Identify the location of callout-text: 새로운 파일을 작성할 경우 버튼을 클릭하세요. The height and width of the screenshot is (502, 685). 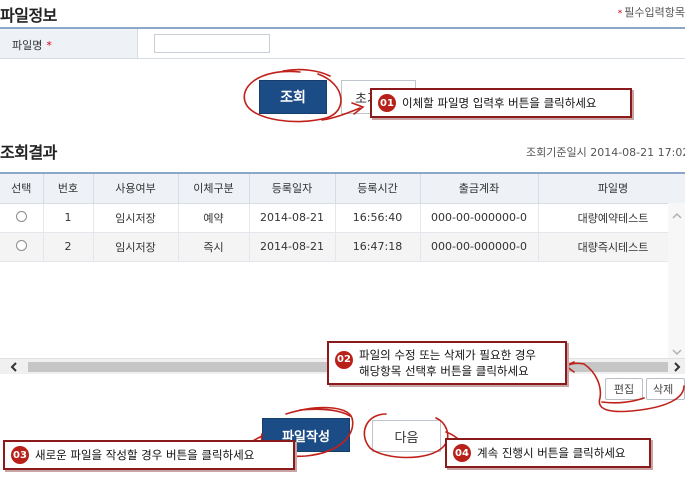
(145, 455).